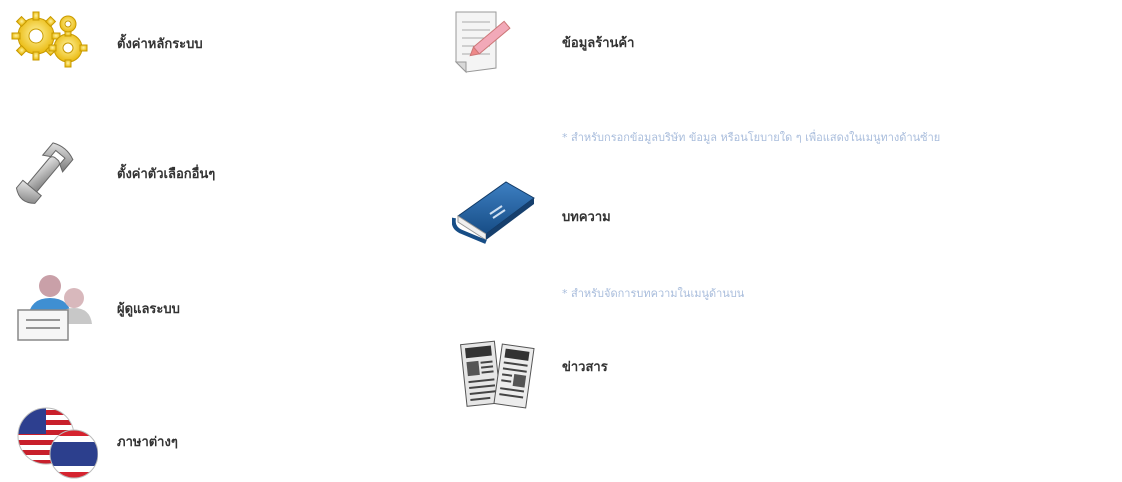  I want to click on users-icon, so click(57, 308).